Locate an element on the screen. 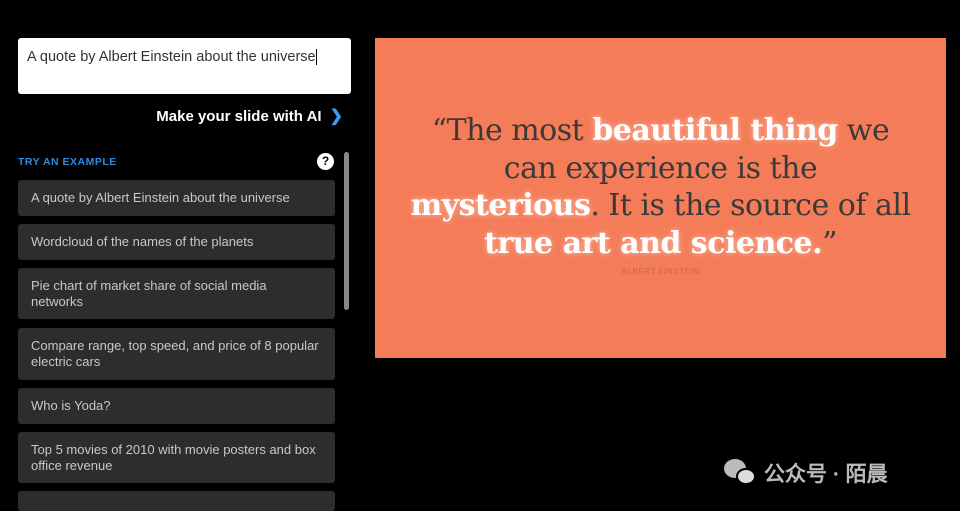 Image resolution: width=960 pixels, height=511 pixels. quote-highlight: beautiful thing is located at coordinates (715, 130).